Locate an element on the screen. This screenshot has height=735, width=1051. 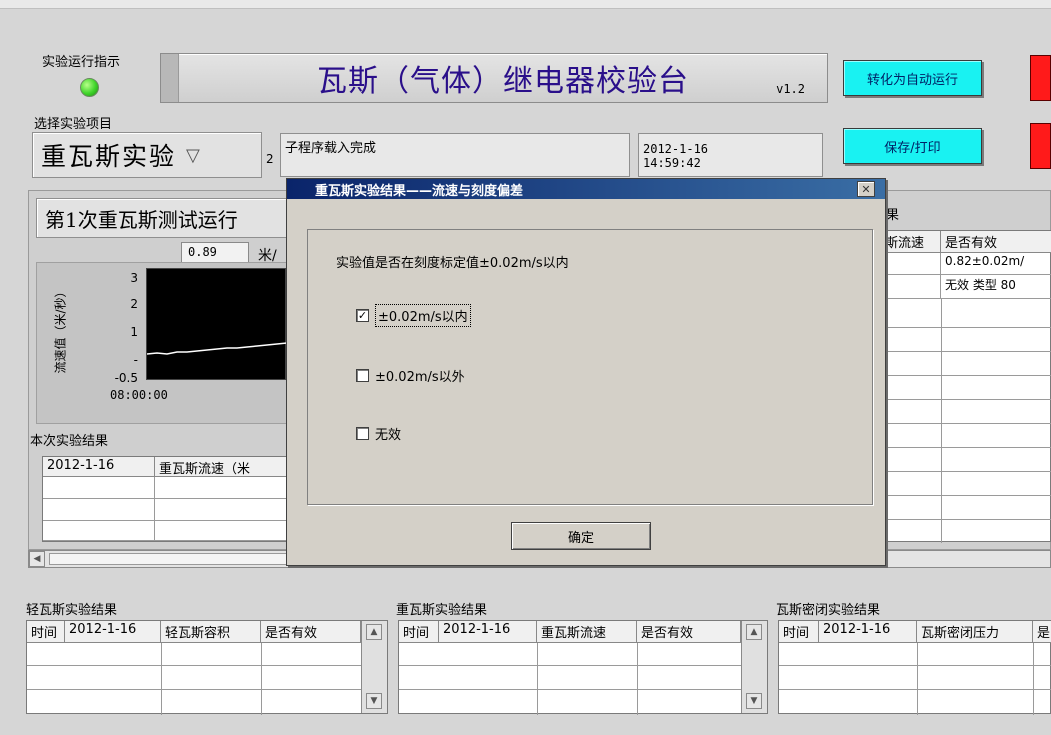
title-grip is located at coordinates (170, 78).